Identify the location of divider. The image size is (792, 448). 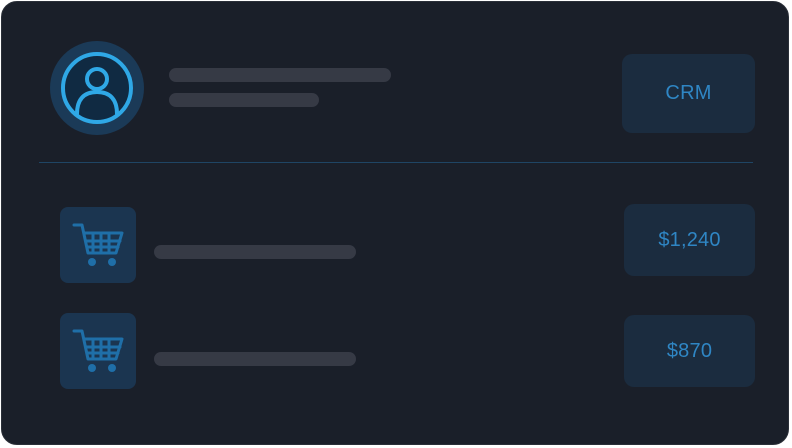
(396, 162).